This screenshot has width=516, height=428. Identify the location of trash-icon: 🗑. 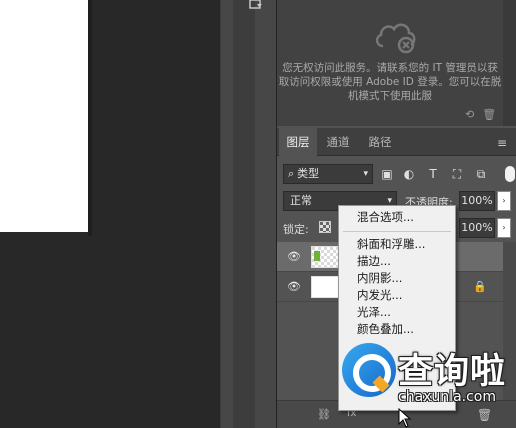
(489, 114).